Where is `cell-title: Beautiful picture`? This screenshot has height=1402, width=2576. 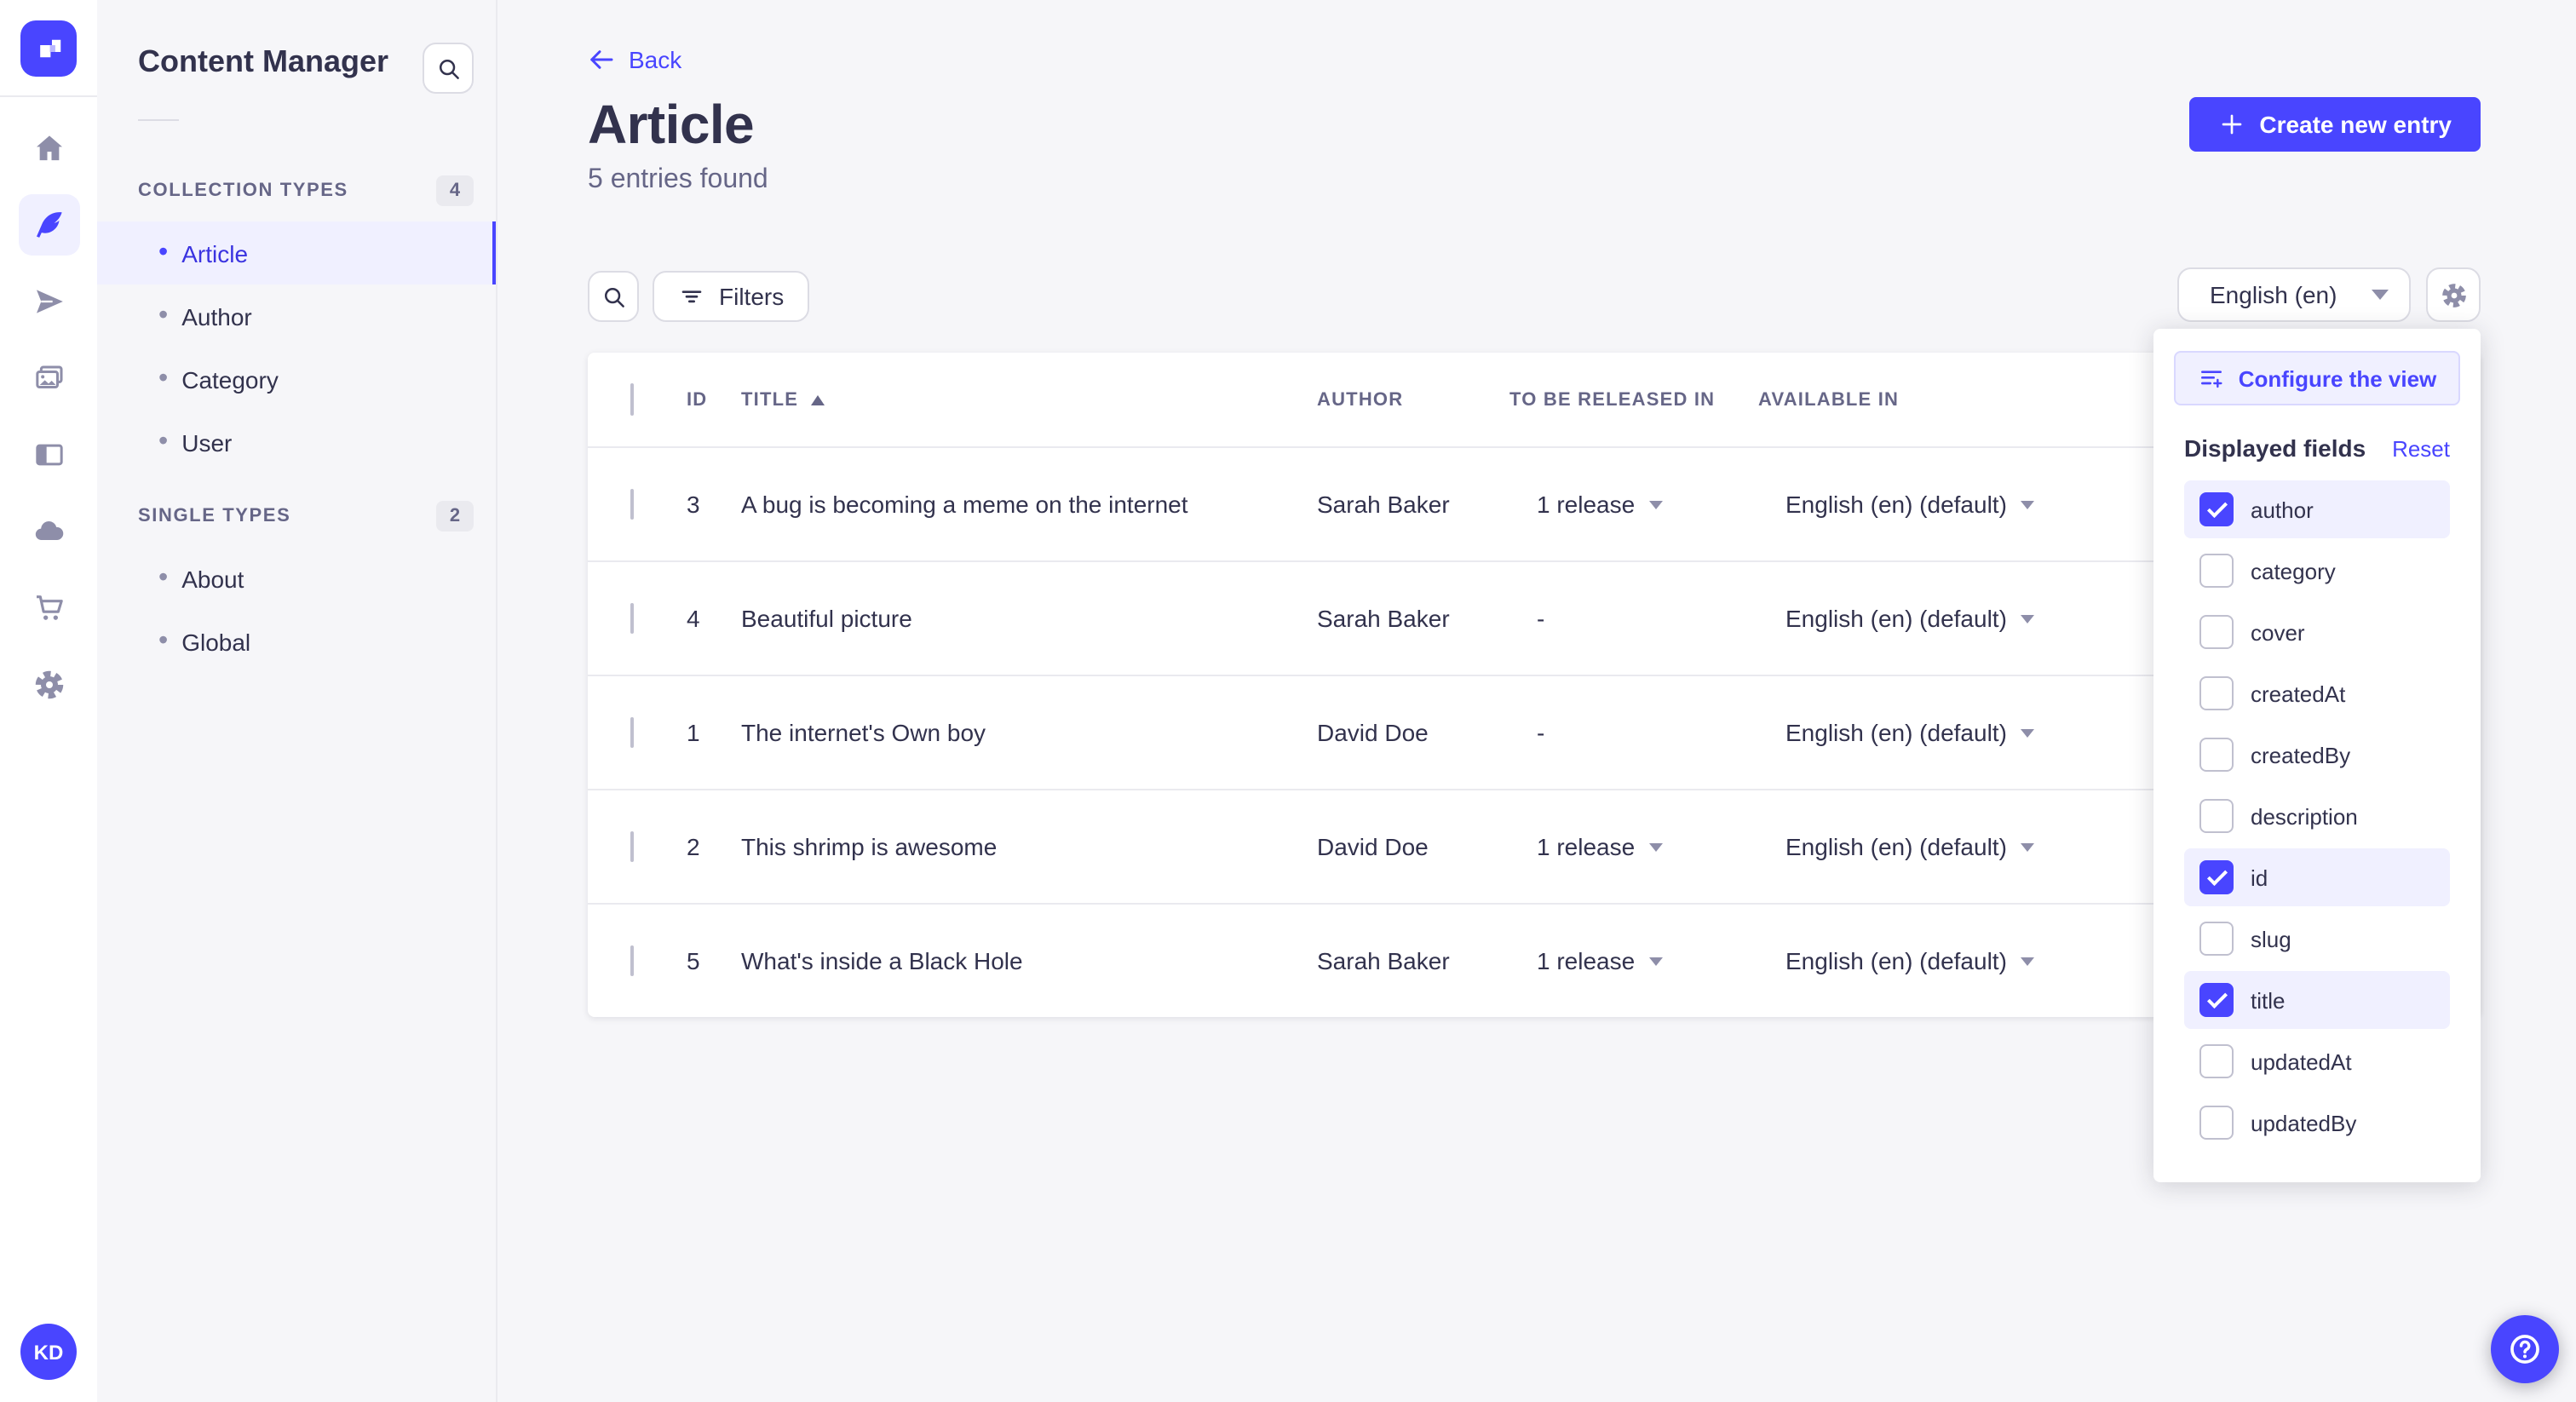 cell-title: Beautiful picture is located at coordinates (827, 618).